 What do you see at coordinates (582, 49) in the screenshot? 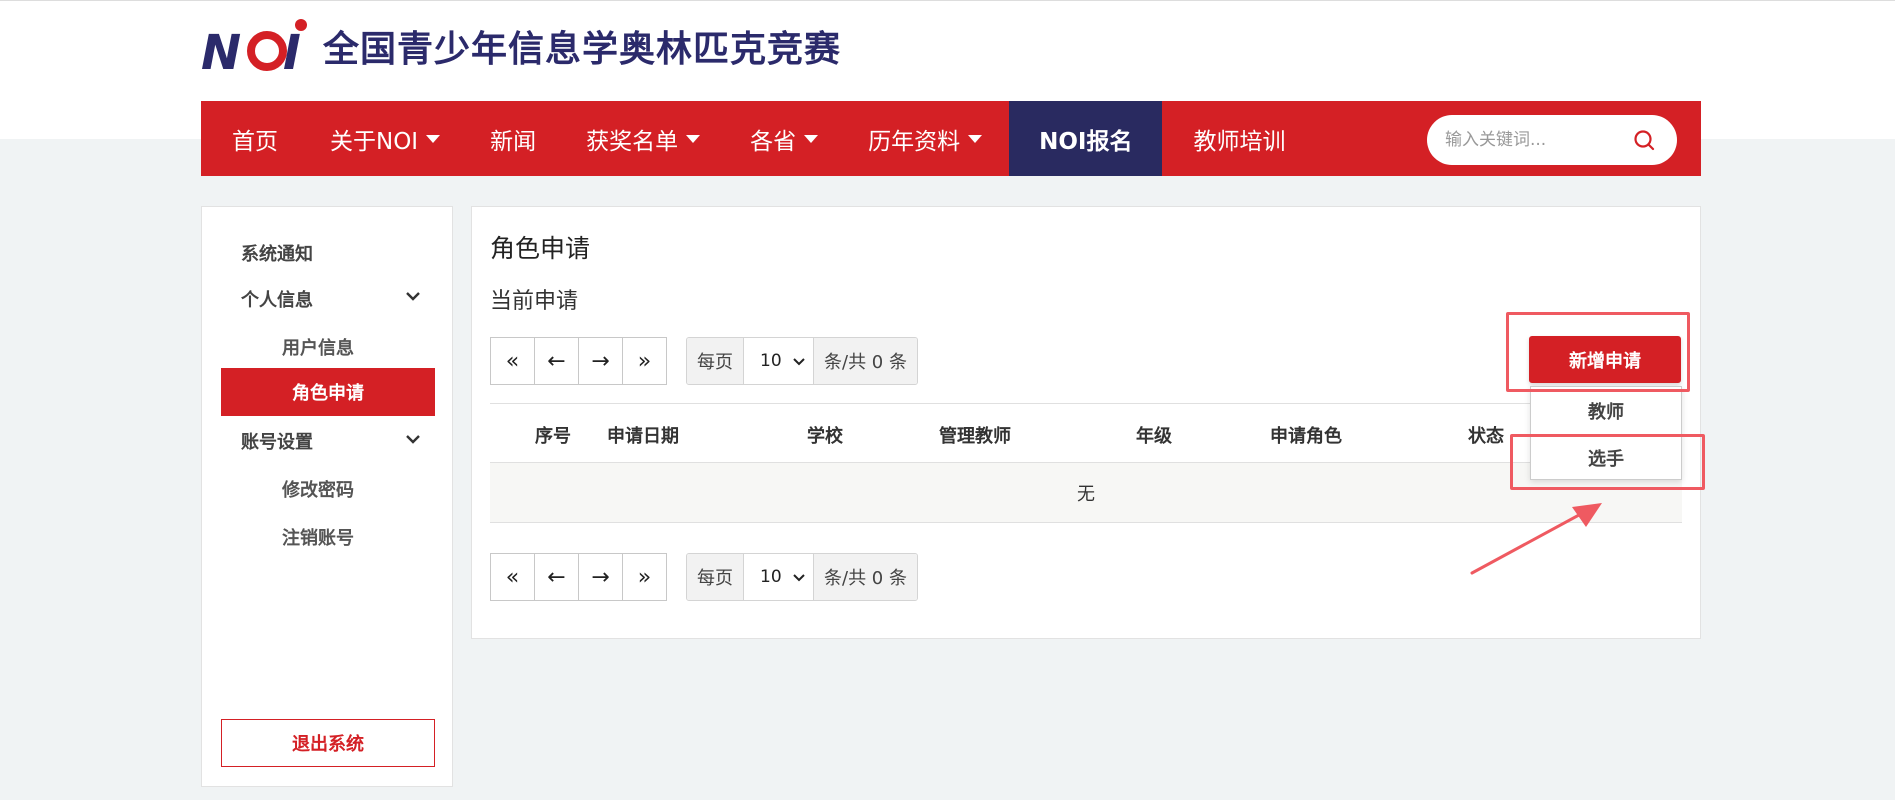
I see `site-title: 全国青少年信息学奥林匹克竞赛` at bounding box center [582, 49].